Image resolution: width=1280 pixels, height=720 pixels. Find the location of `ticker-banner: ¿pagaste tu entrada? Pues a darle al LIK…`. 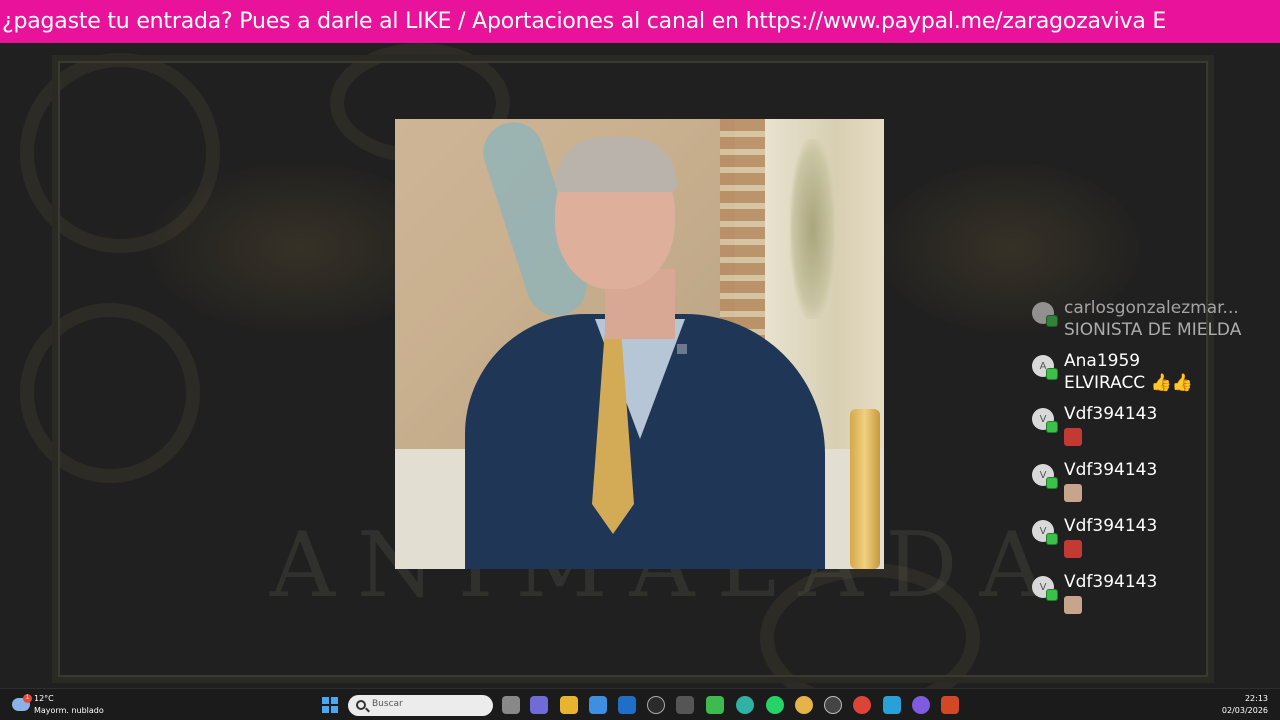

ticker-banner: ¿pagaste tu entrada? Pues a darle al LIK… is located at coordinates (640, 21).